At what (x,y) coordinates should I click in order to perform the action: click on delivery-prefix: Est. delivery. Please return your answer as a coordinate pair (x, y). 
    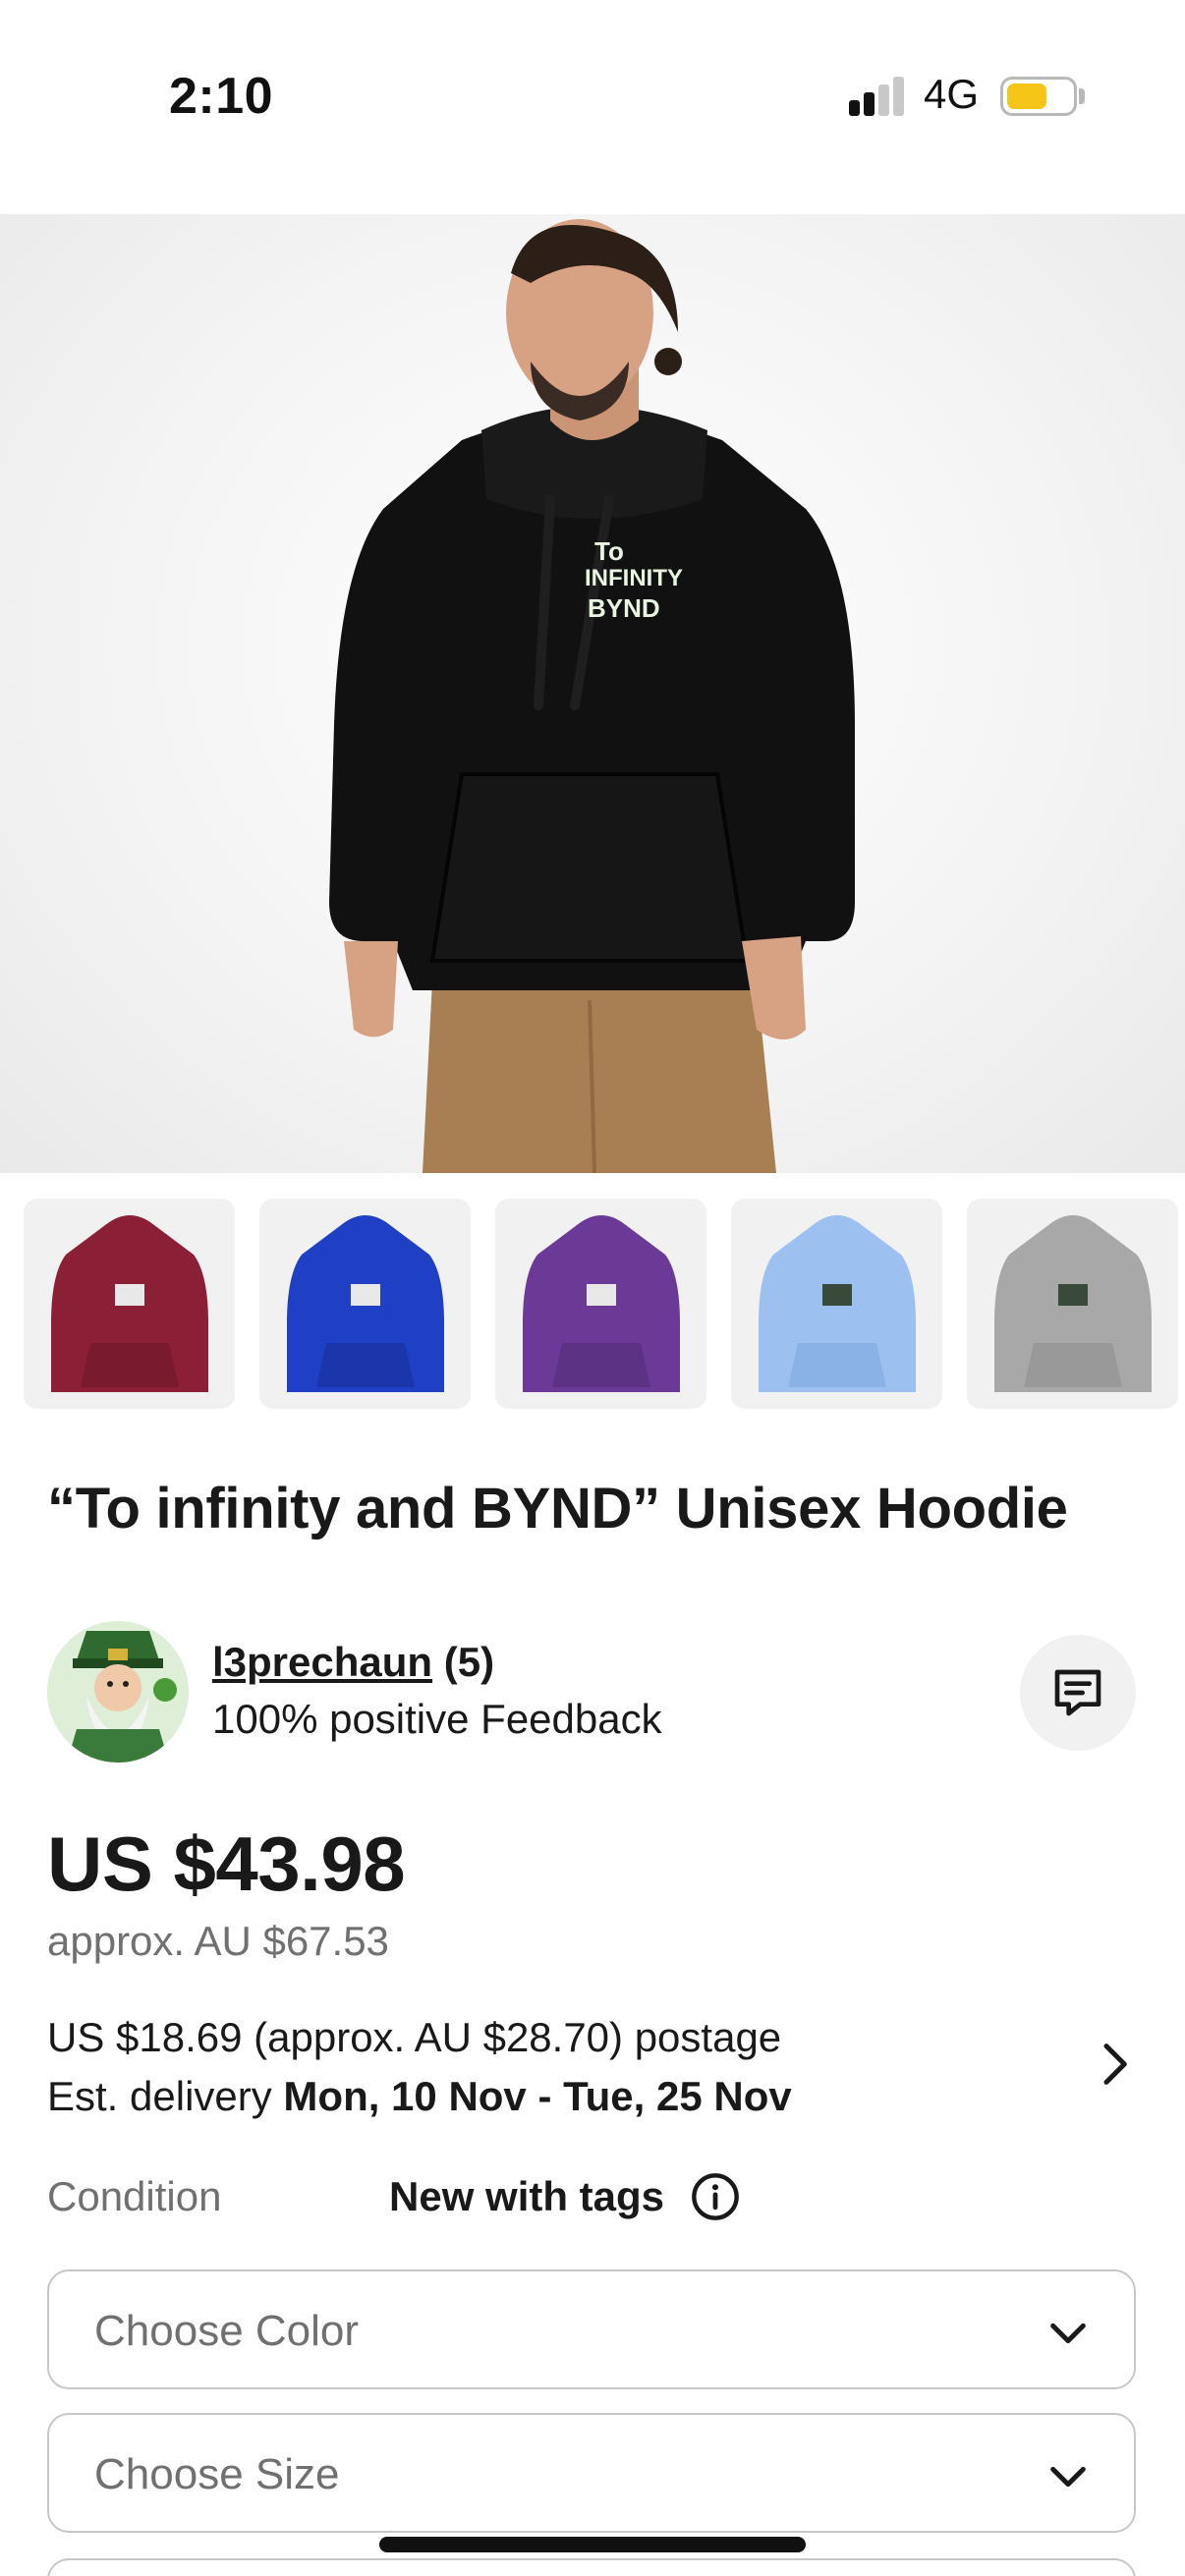
    Looking at the image, I should click on (166, 2096).